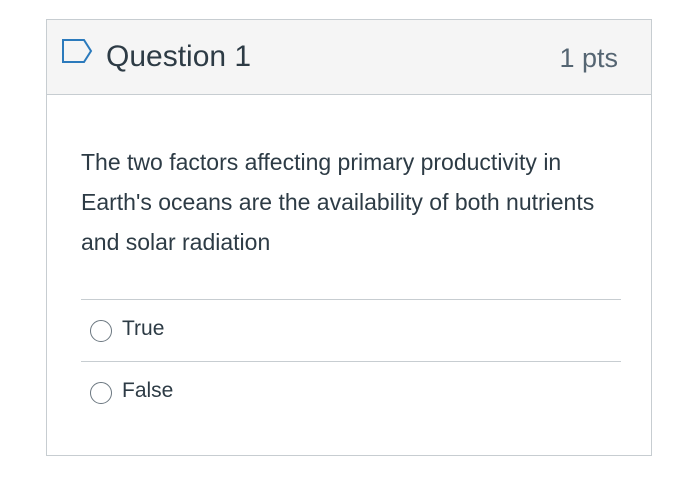  Describe the element at coordinates (143, 329) in the screenshot. I see `answer-label: True` at that location.